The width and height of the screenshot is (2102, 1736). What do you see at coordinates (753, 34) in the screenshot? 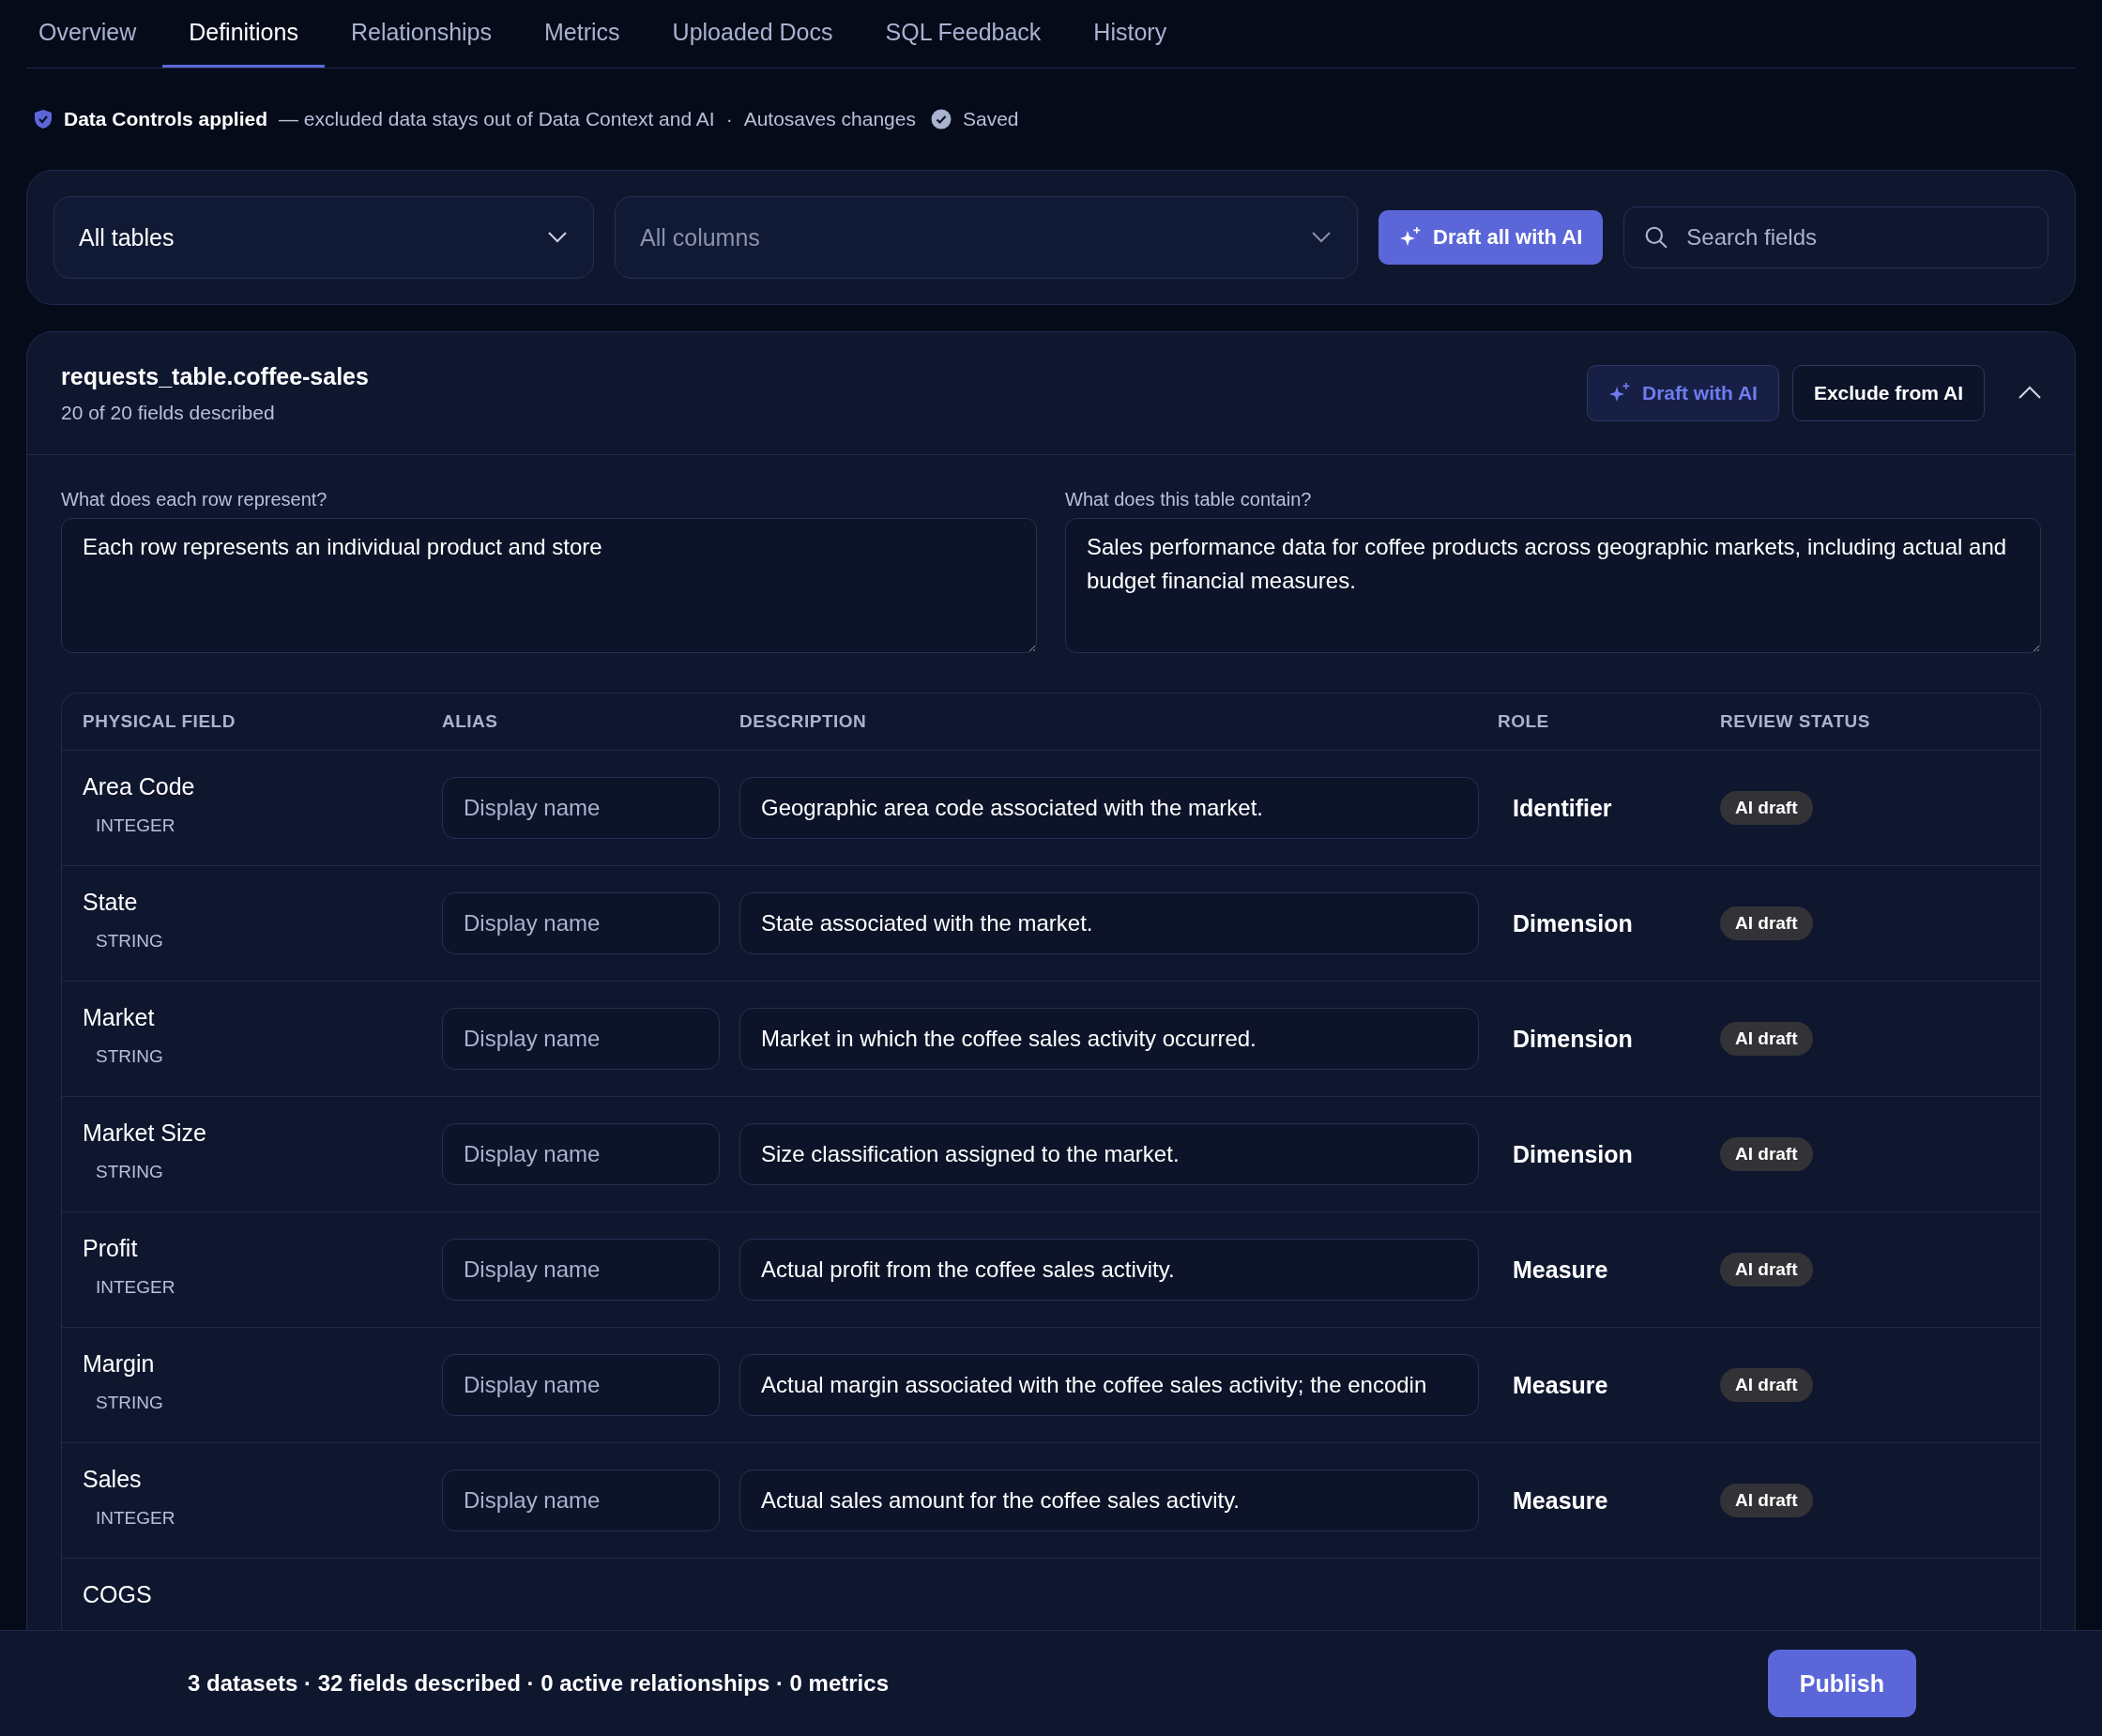
I see `tab: Uploaded Docs` at bounding box center [753, 34].